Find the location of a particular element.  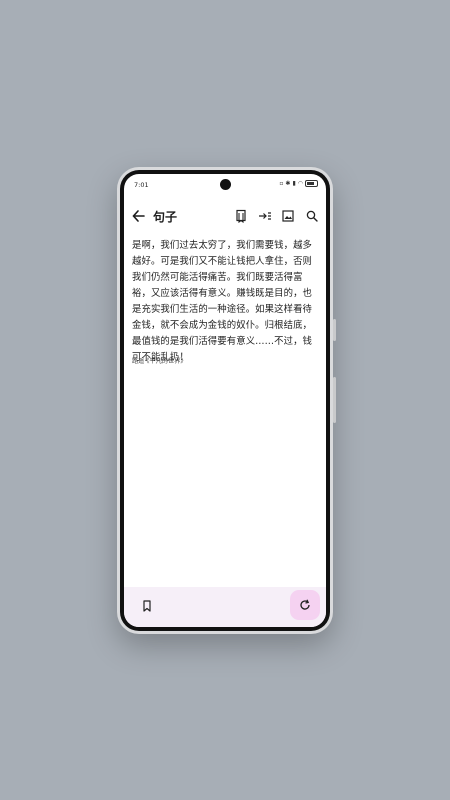

bluetooth-icon: ✱ is located at coordinates (288, 183).